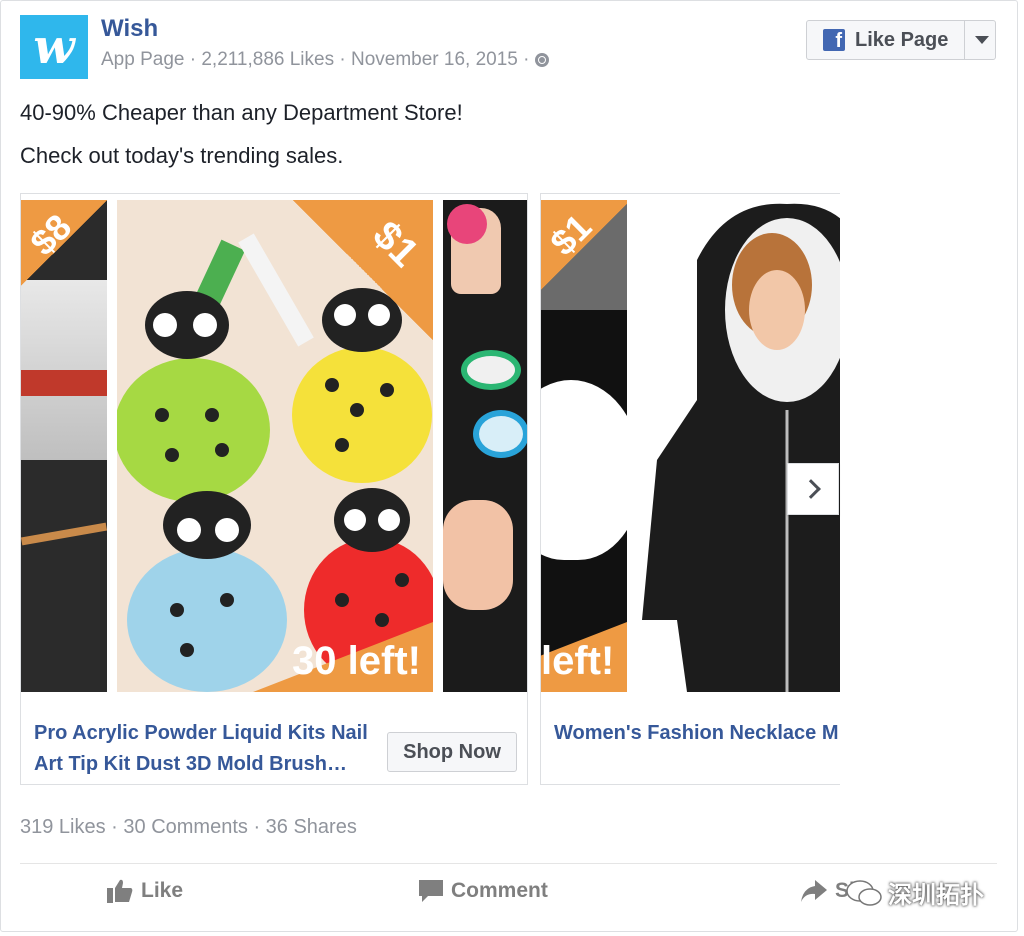 This screenshot has width=1024, height=936. I want to click on hoodie-illustration, so click(741, 447).